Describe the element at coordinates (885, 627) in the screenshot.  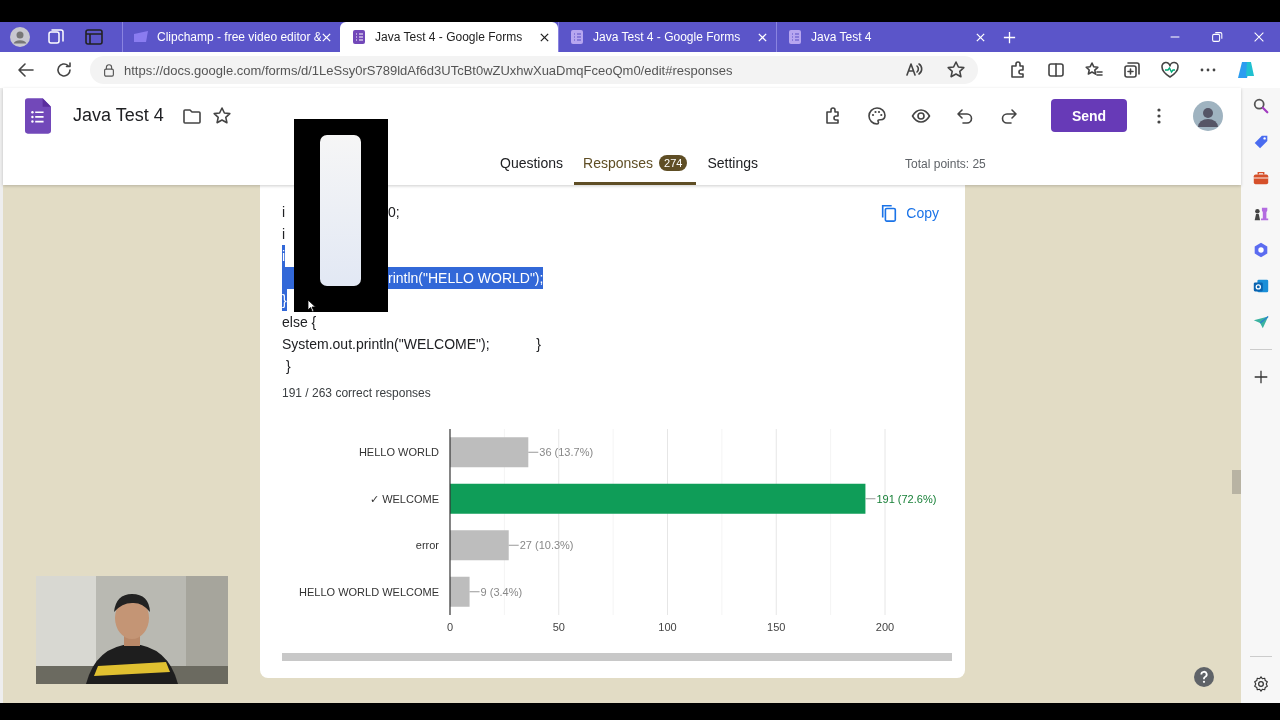
I see `axis-tick-label: 200` at that location.